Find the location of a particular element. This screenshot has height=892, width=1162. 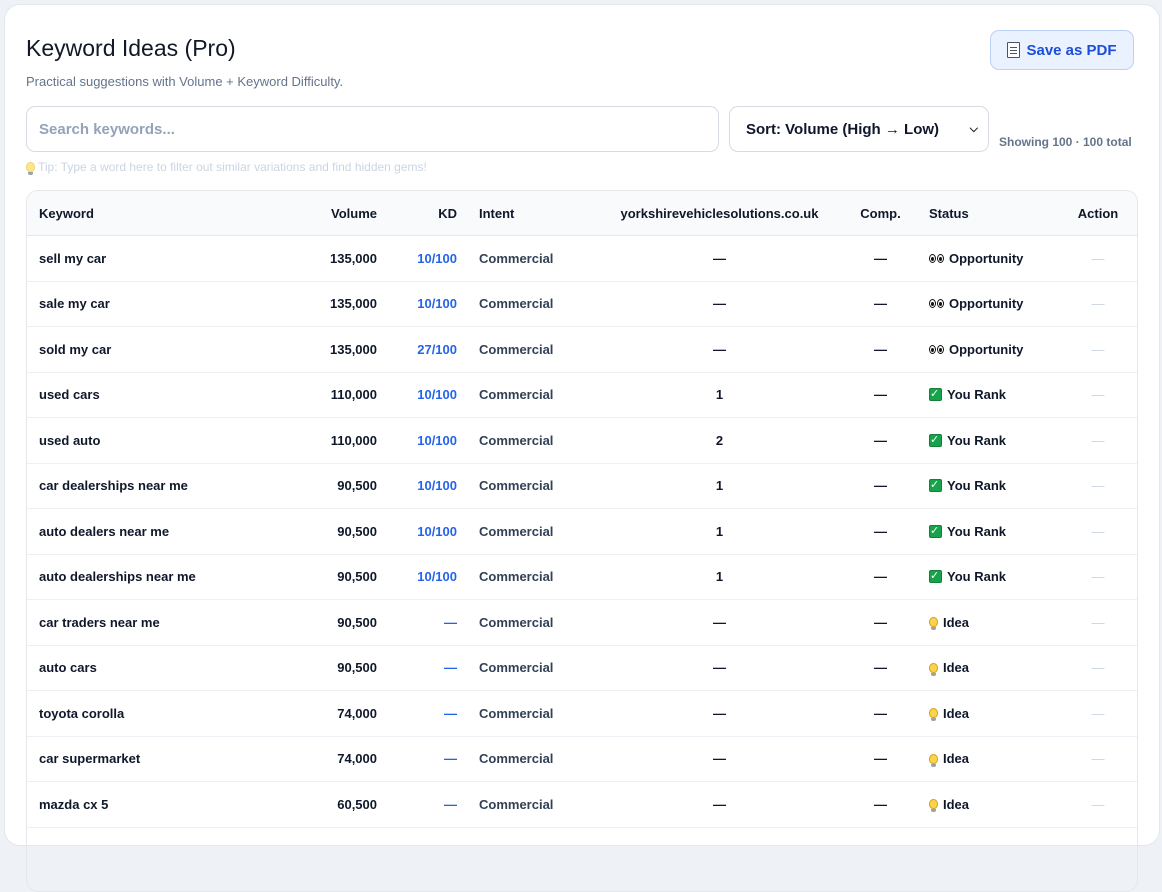

table-row: mazda cx 5 60,500 — Commercial — — Idea — is located at coordinates (582, 805).